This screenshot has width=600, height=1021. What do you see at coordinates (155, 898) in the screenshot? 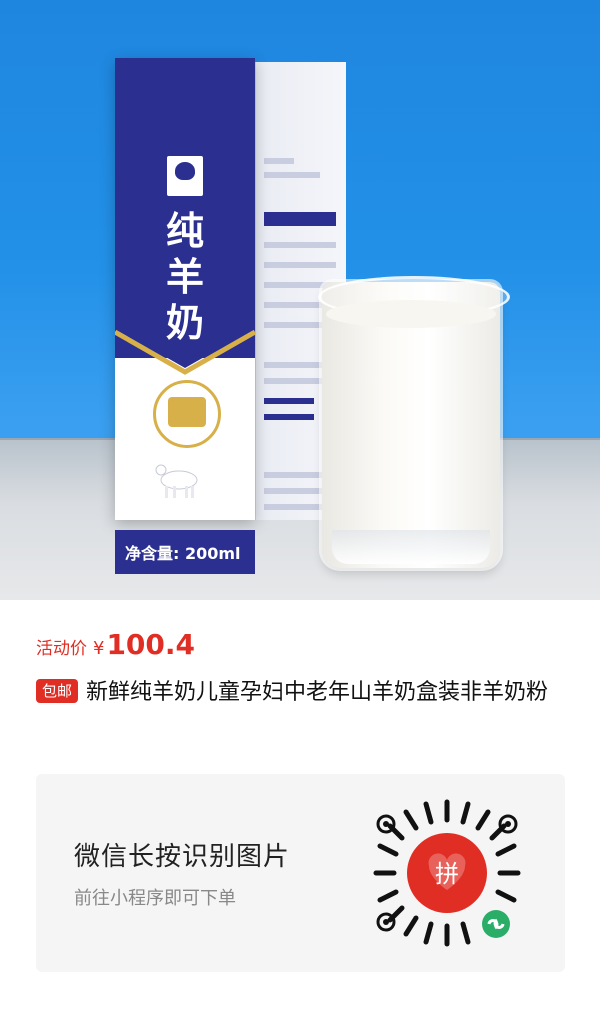
I see `qr-card-subtitle: 前往小程序即可下单` at bounding box center [155, 898].